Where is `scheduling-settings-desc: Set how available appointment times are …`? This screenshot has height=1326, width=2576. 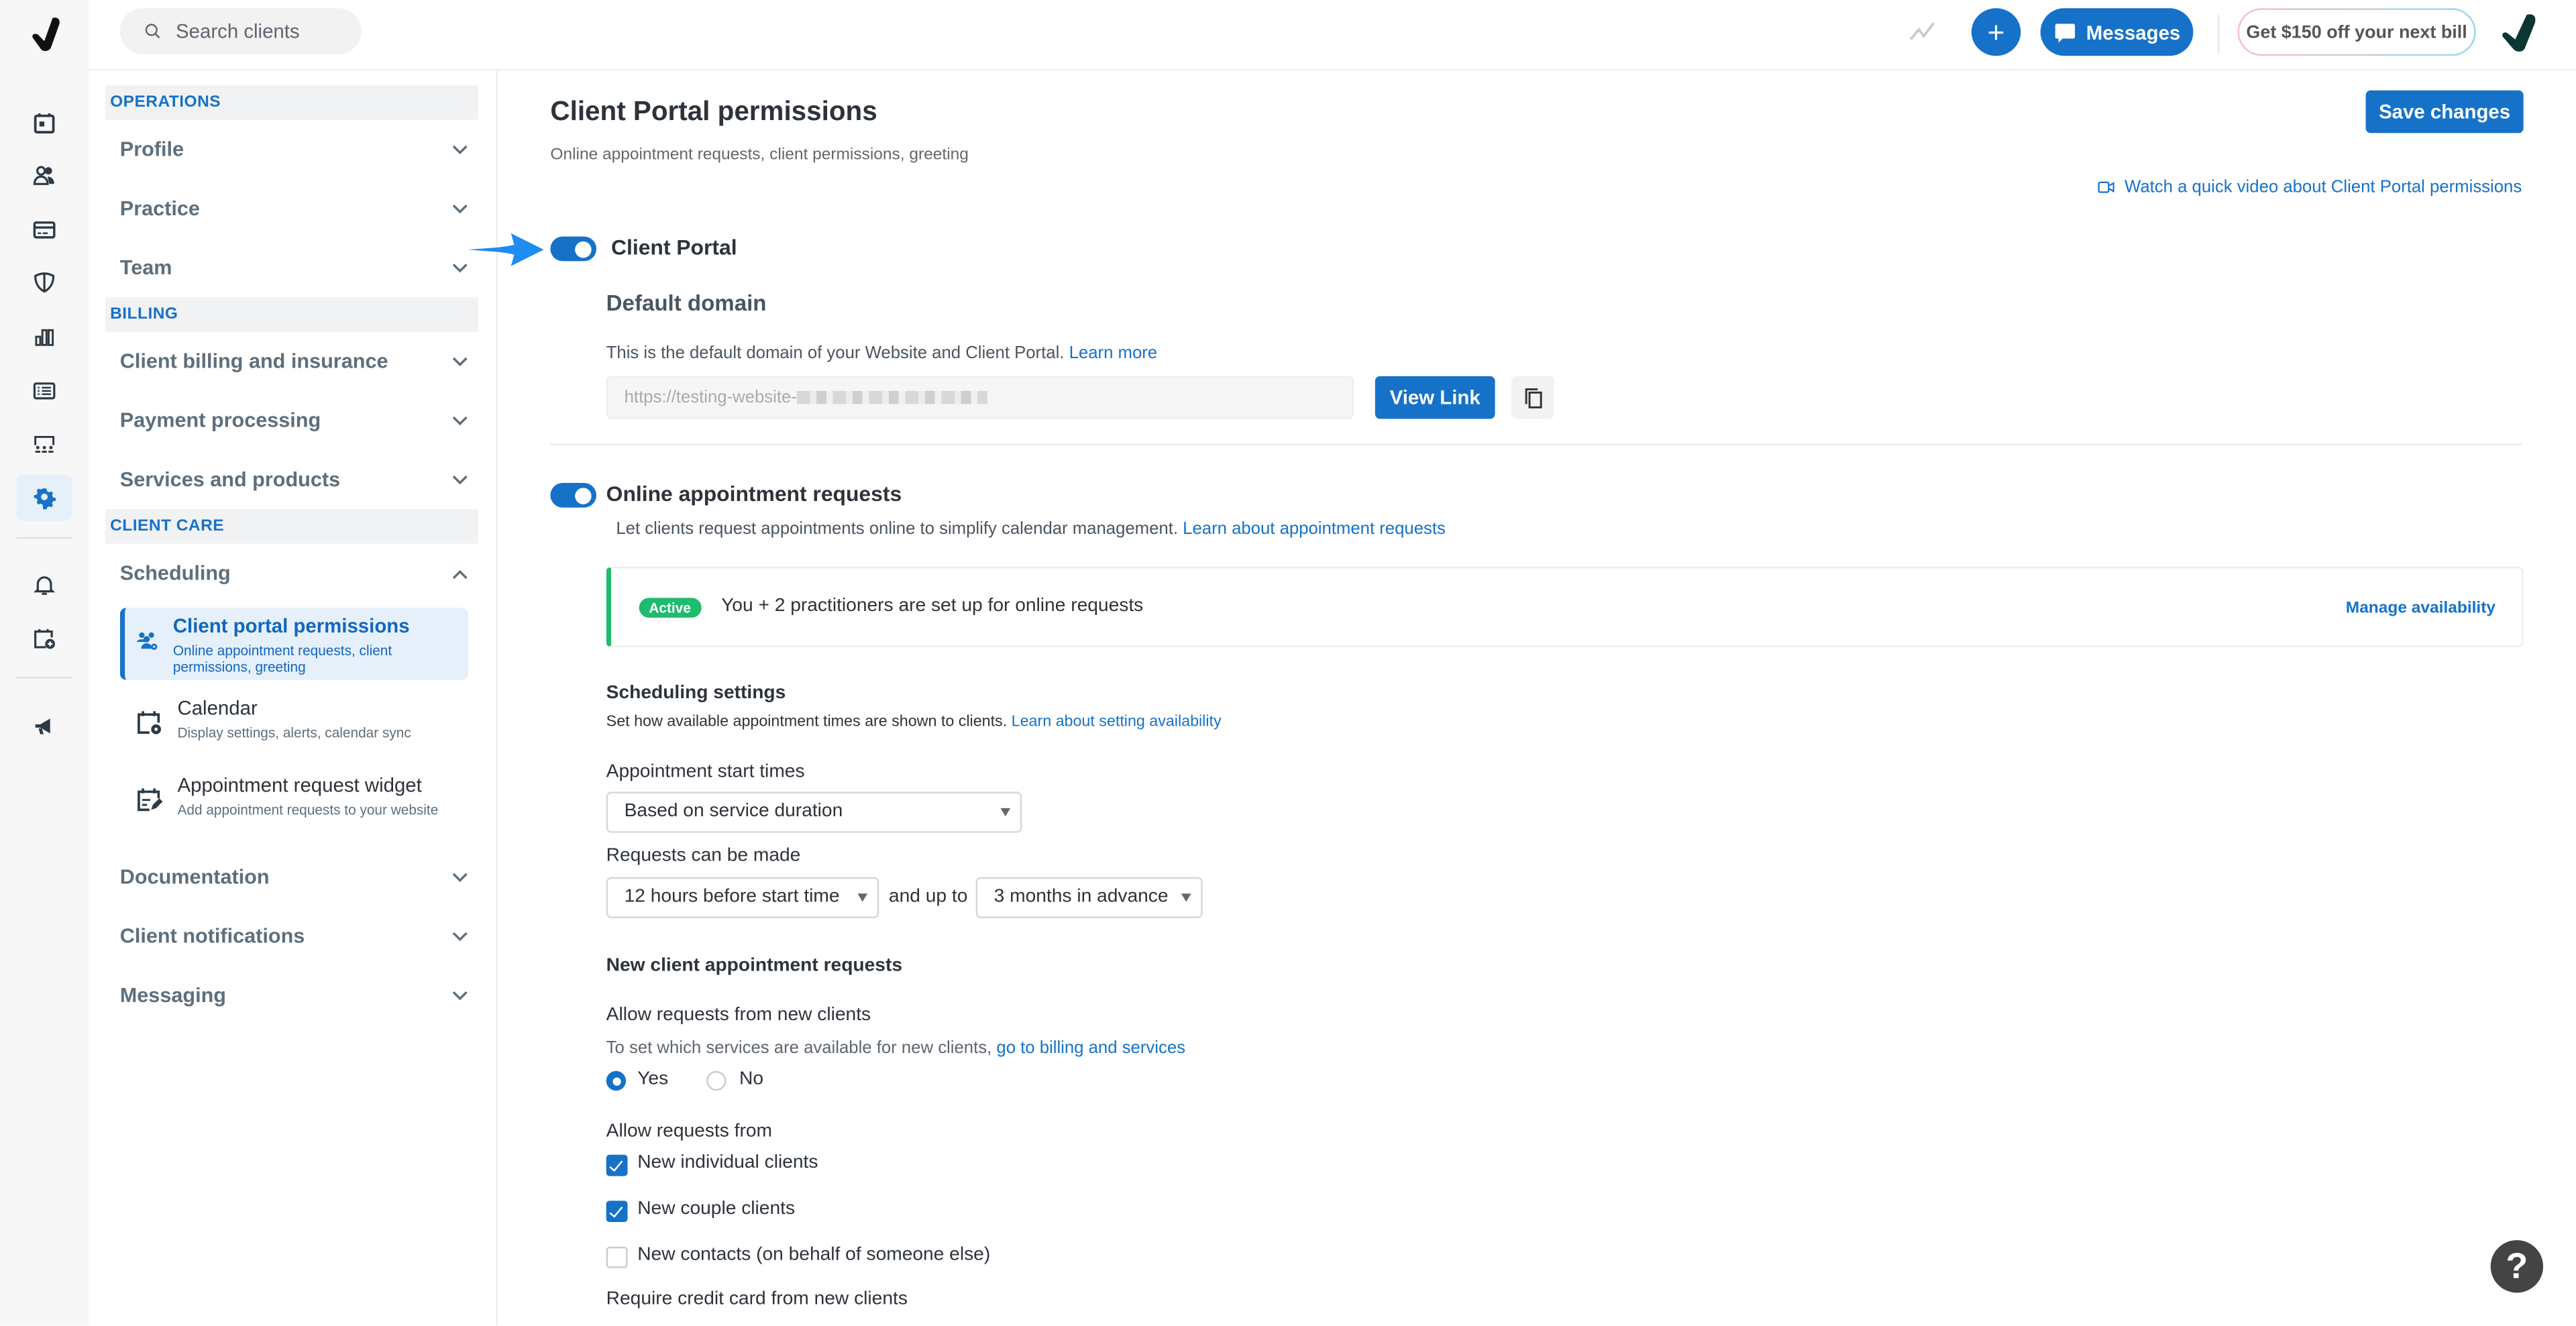 scheduling-settings-desc: Set how available appointment times are … is located at coordinates (914, 722).